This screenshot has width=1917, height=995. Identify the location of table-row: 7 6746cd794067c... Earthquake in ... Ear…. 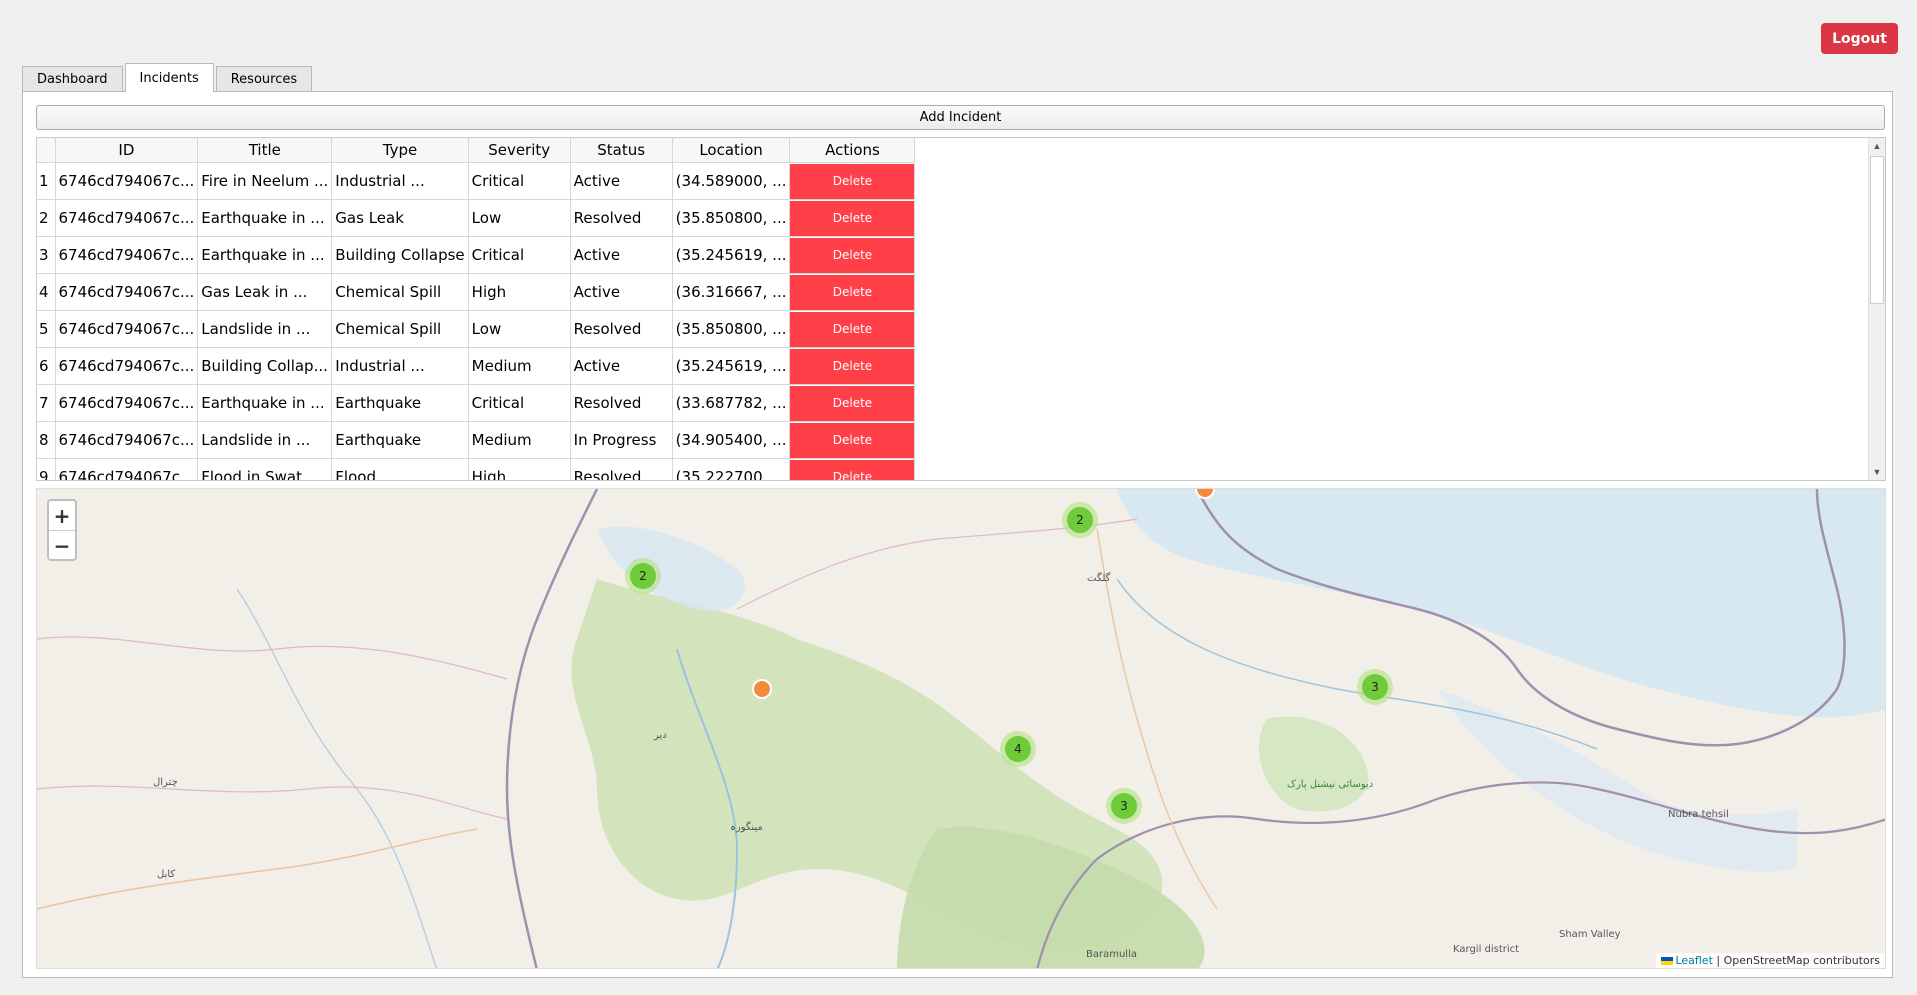
(476, 403).